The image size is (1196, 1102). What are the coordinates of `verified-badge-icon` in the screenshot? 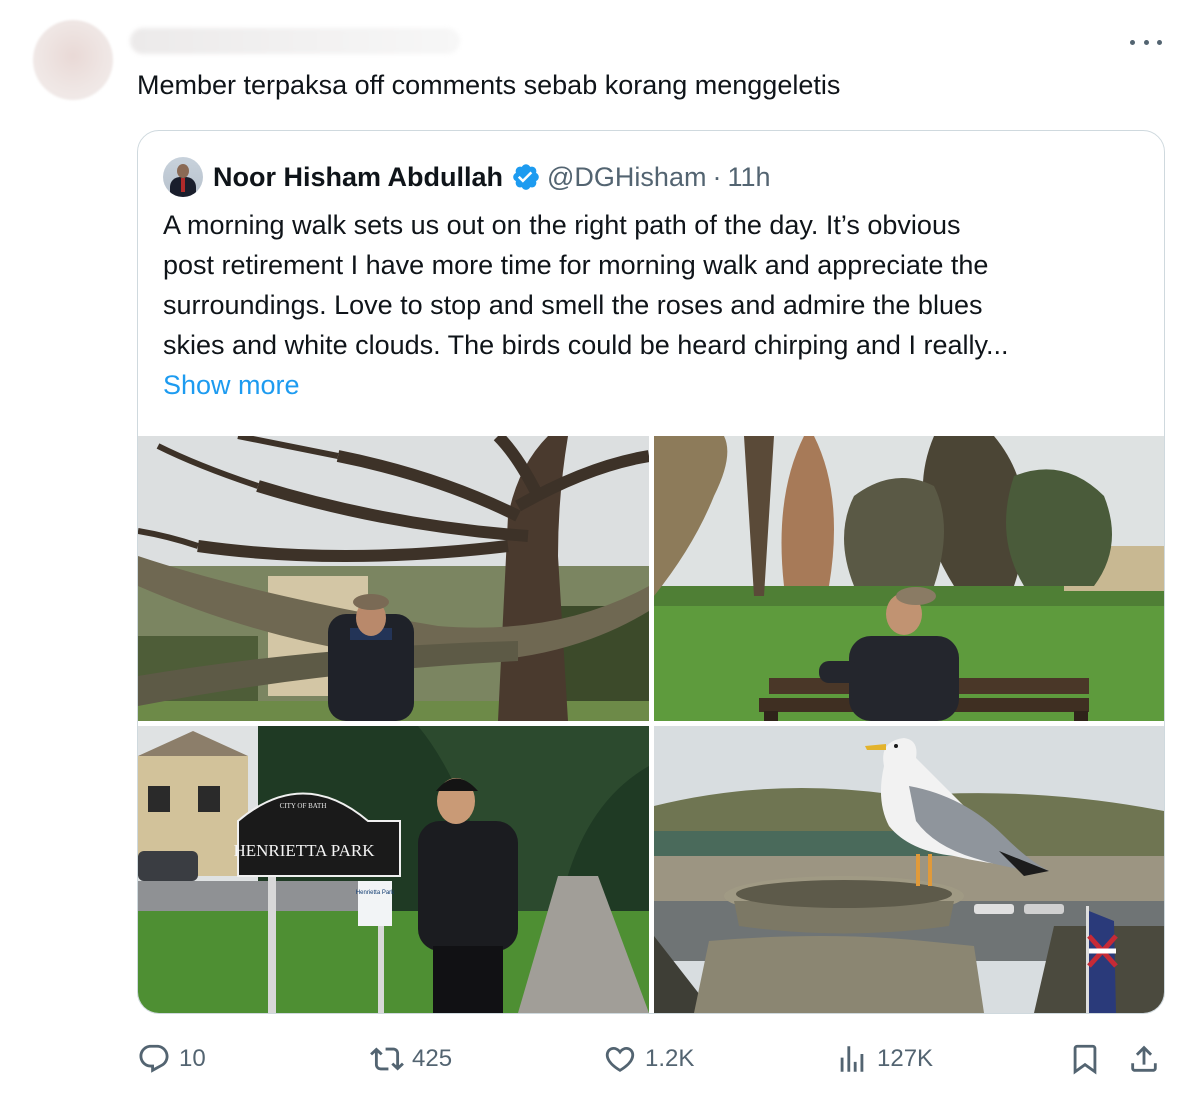 It's located at (526, 177).